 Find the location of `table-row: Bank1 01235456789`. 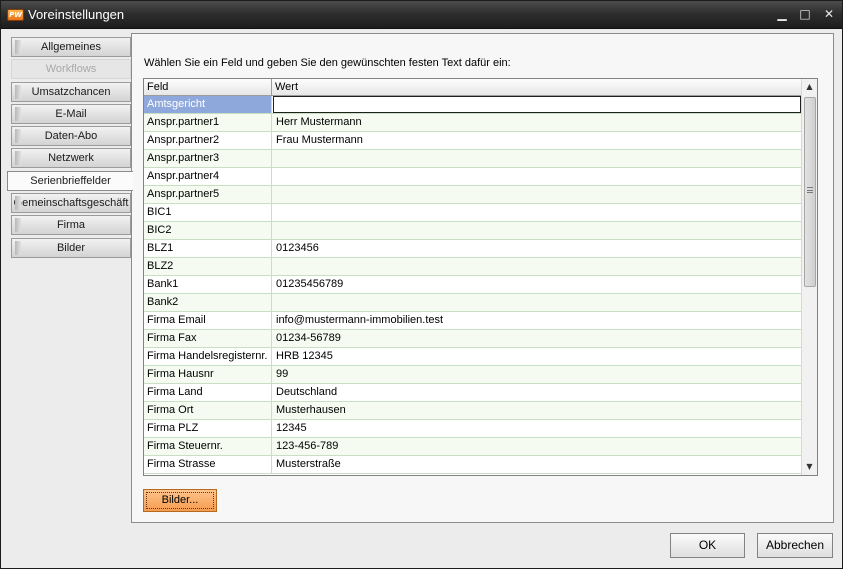

table-row: Bank1 01235456789 is located at coordinates (473, 285).